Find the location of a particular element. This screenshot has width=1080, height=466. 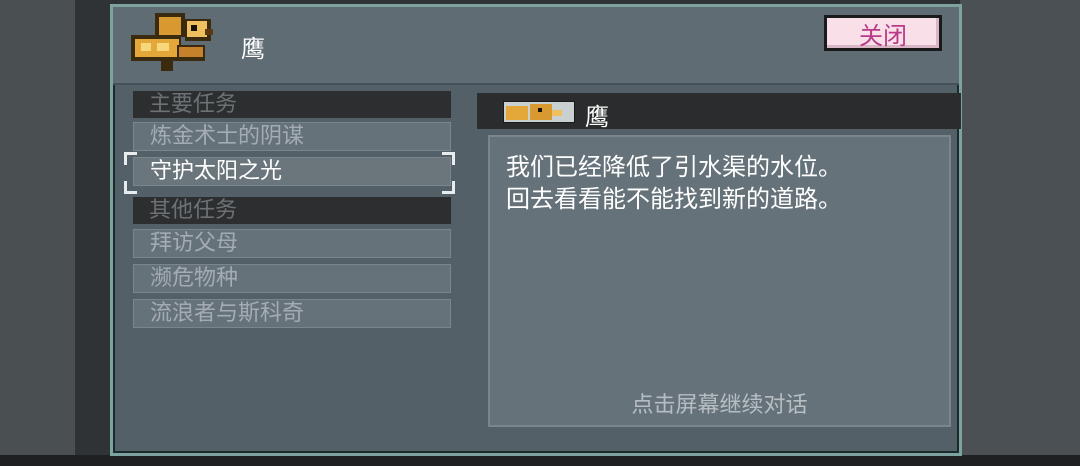

background-bottom-edge is located at coordinates (540, 460).